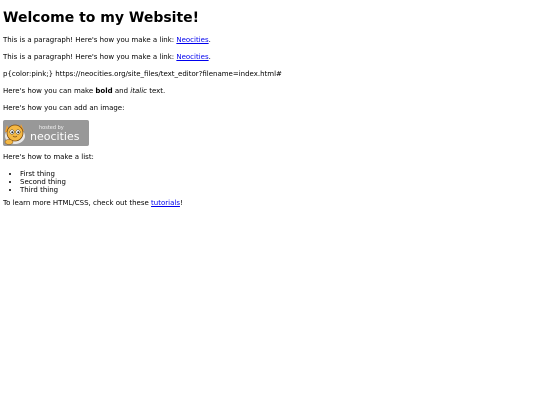 This screenshot has width=540, height=405. What do you see at coordinates (192, 40) in the screenshot?
I see `neocities-link-1: Neocities` at bounding box center [192, 40].